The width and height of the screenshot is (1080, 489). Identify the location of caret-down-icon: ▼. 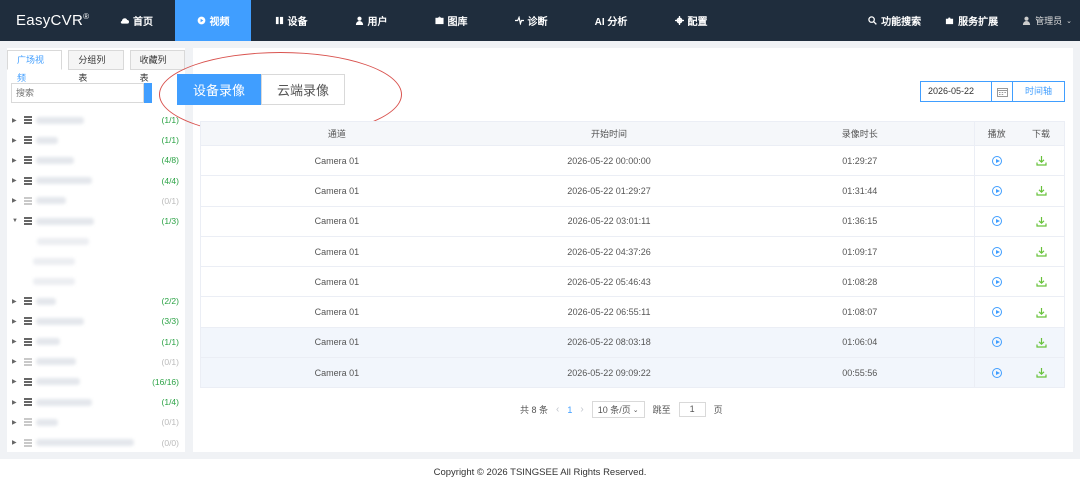
(15, 221).